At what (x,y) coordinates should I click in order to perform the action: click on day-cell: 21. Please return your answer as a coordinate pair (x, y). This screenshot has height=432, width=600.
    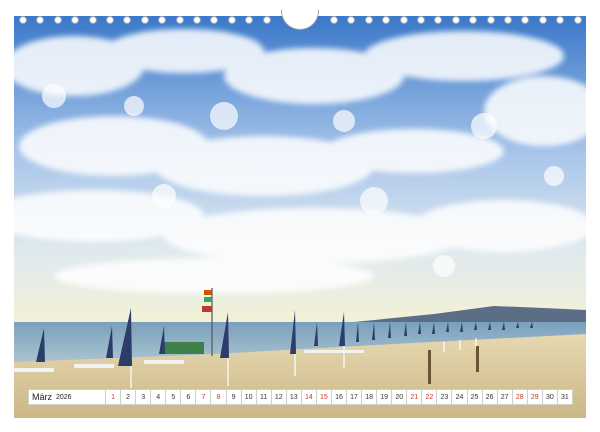
    Looking at the image, I should click on (415, 397).